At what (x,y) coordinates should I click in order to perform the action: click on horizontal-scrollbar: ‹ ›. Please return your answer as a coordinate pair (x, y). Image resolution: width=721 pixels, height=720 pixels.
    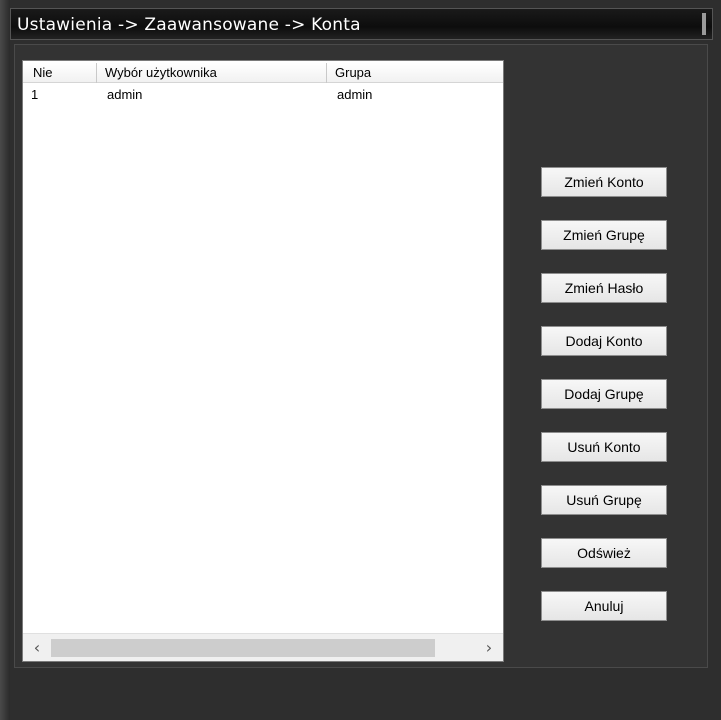
    Looking at the image, I should click on (263, 647).